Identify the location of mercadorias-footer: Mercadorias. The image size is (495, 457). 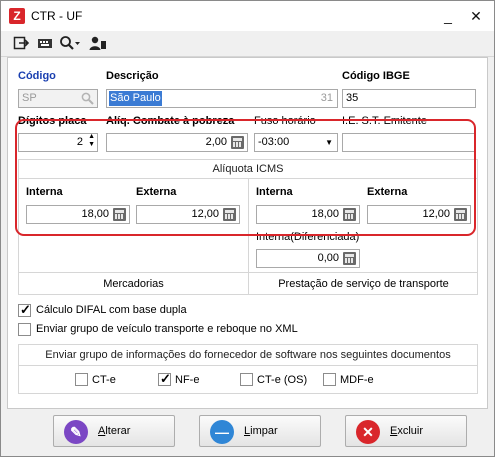
(133, 284).